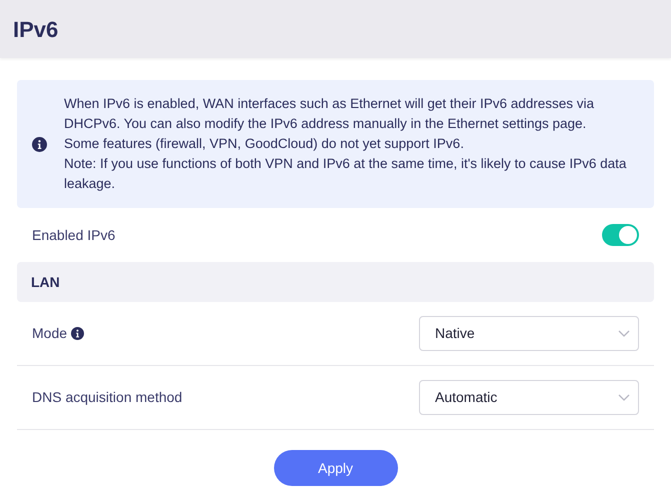  I want to click on apply-button: Apply, so click(336, 468).